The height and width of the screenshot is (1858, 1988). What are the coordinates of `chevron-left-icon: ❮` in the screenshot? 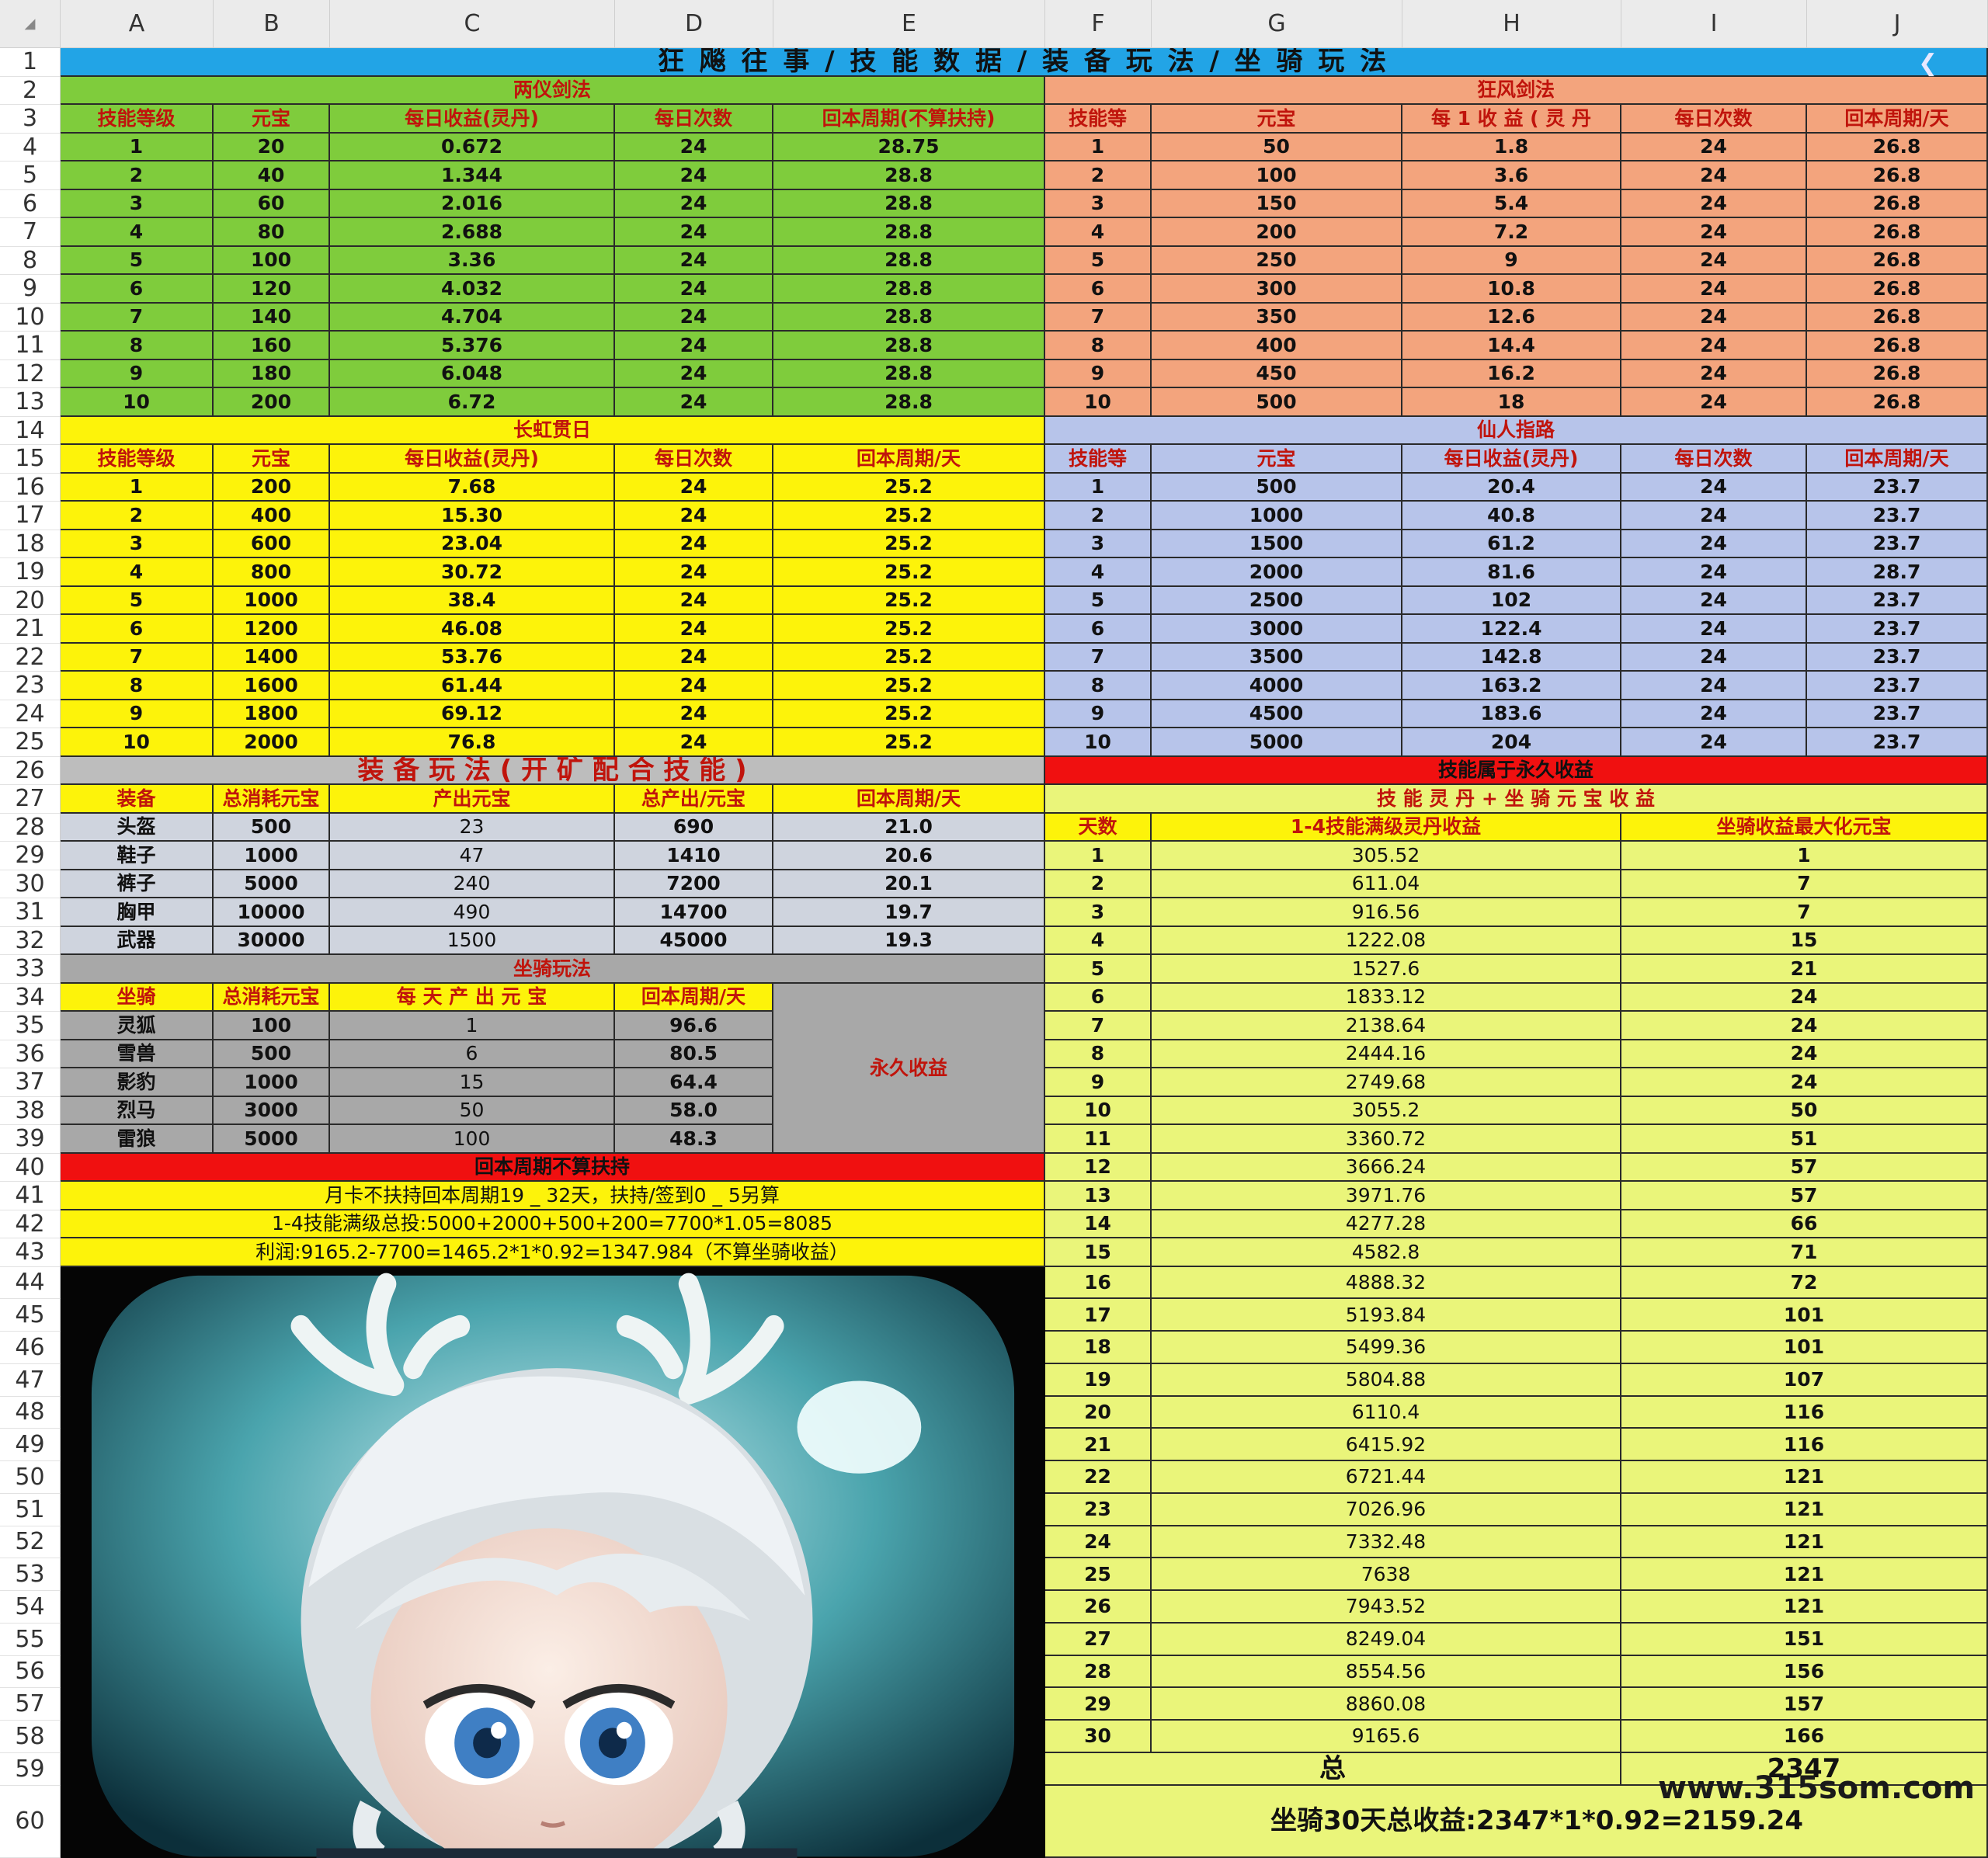 It's located at (1928, 63).